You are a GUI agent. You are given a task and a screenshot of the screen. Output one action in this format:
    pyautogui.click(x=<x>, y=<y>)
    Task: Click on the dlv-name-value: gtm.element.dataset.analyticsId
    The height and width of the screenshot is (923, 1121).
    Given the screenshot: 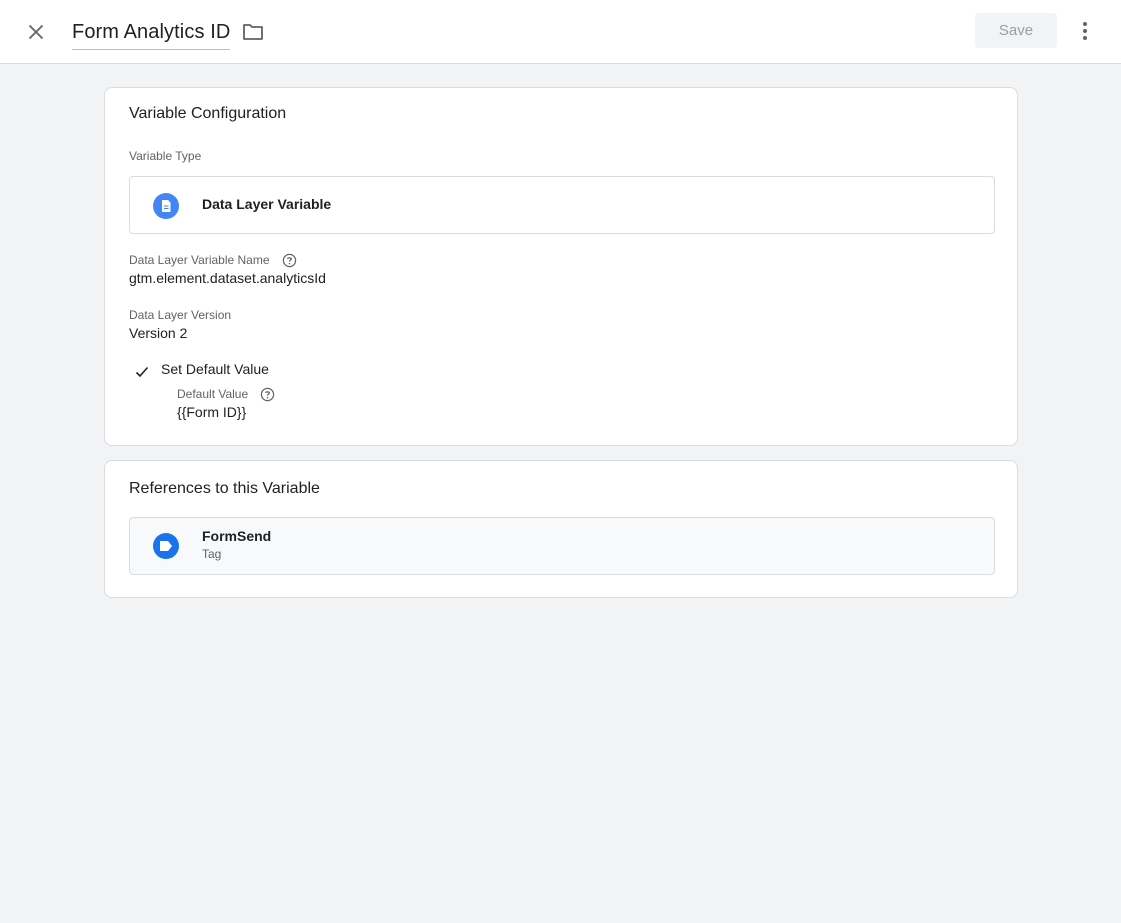 What is the action you would take?
    pyautogui.click(x=227, y=278)
    